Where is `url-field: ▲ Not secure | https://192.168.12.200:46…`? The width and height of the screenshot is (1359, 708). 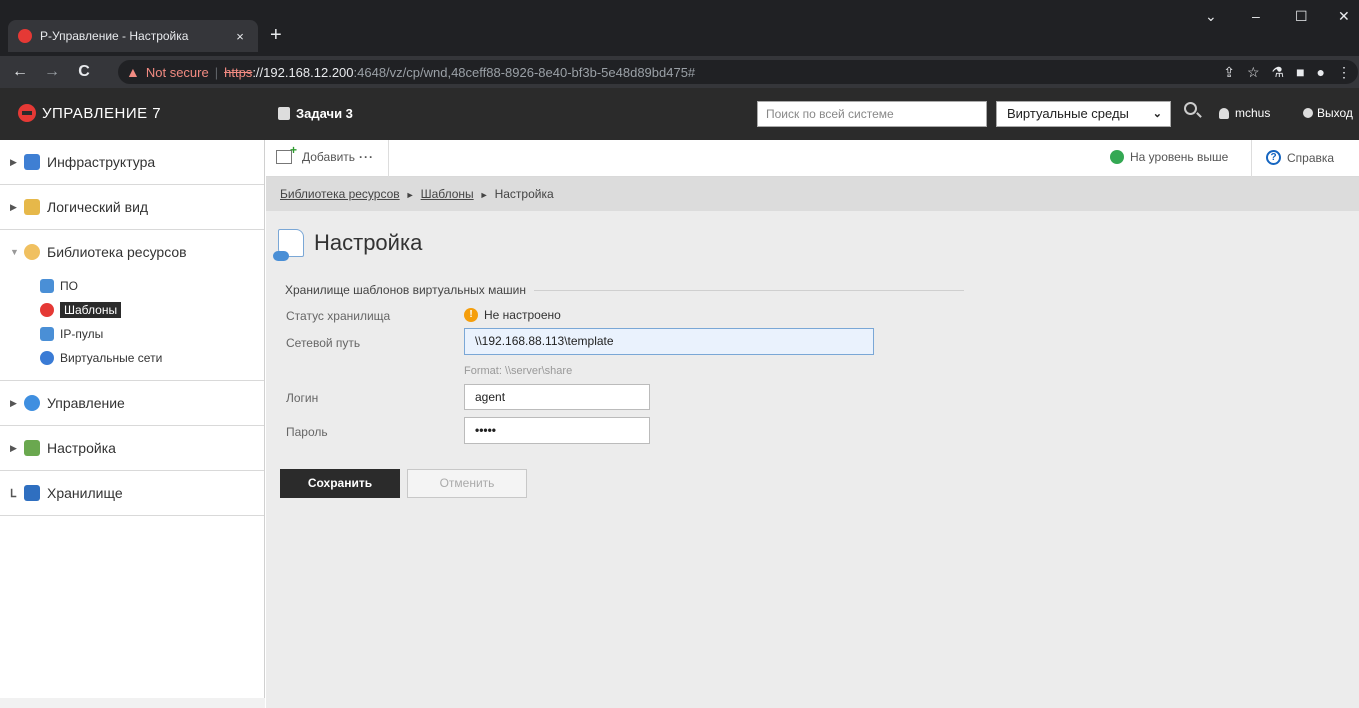
url-field: ▲ Not secure | https://192.168.12.200:46… is located at coordinates (738, 72).